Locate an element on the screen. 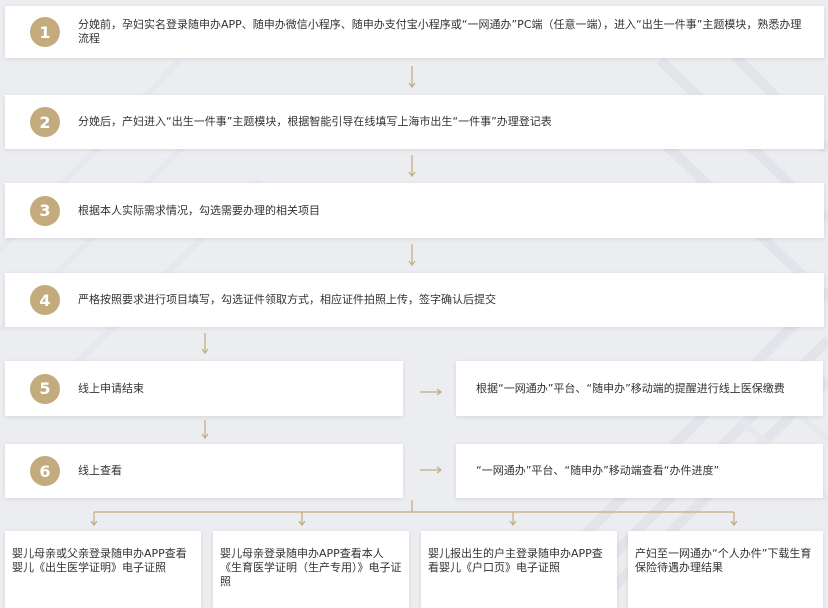  step-3-box: 3 根据本人实际需求情况，勾选需要办理的相关项目 is located at coordinates (414, 210).